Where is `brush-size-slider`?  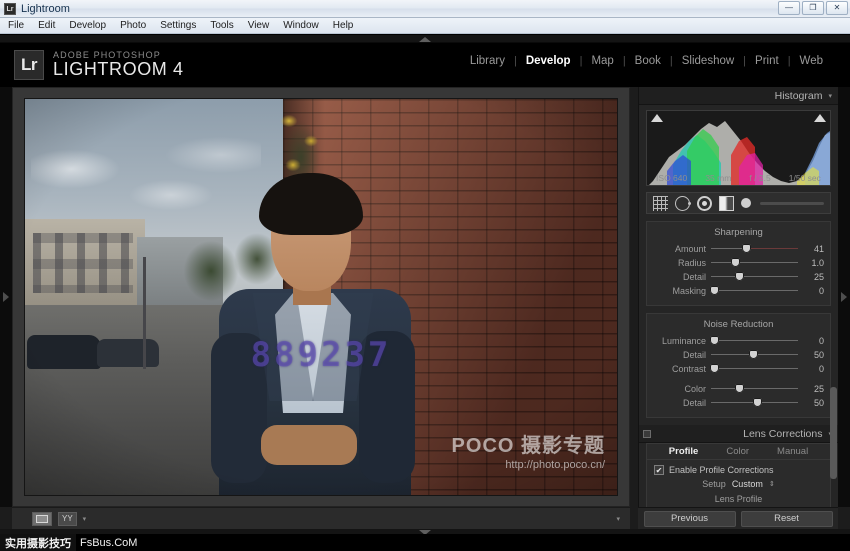
brush-size-slider is located at coordinates (792, 203).